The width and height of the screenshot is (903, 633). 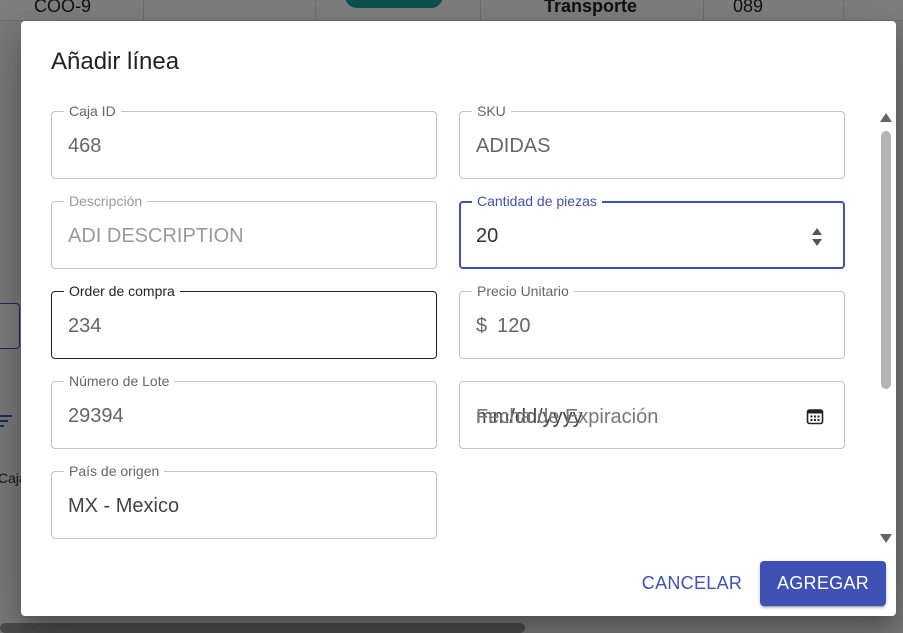 What do you see at coordinates (482, 326) in the screenshot?
I see `currency-prefix: $` at bounding box center [482, 326].